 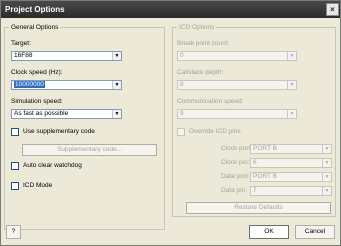 I want to click on data-port-select: PORT B ▼, so click(x=291, y=177).